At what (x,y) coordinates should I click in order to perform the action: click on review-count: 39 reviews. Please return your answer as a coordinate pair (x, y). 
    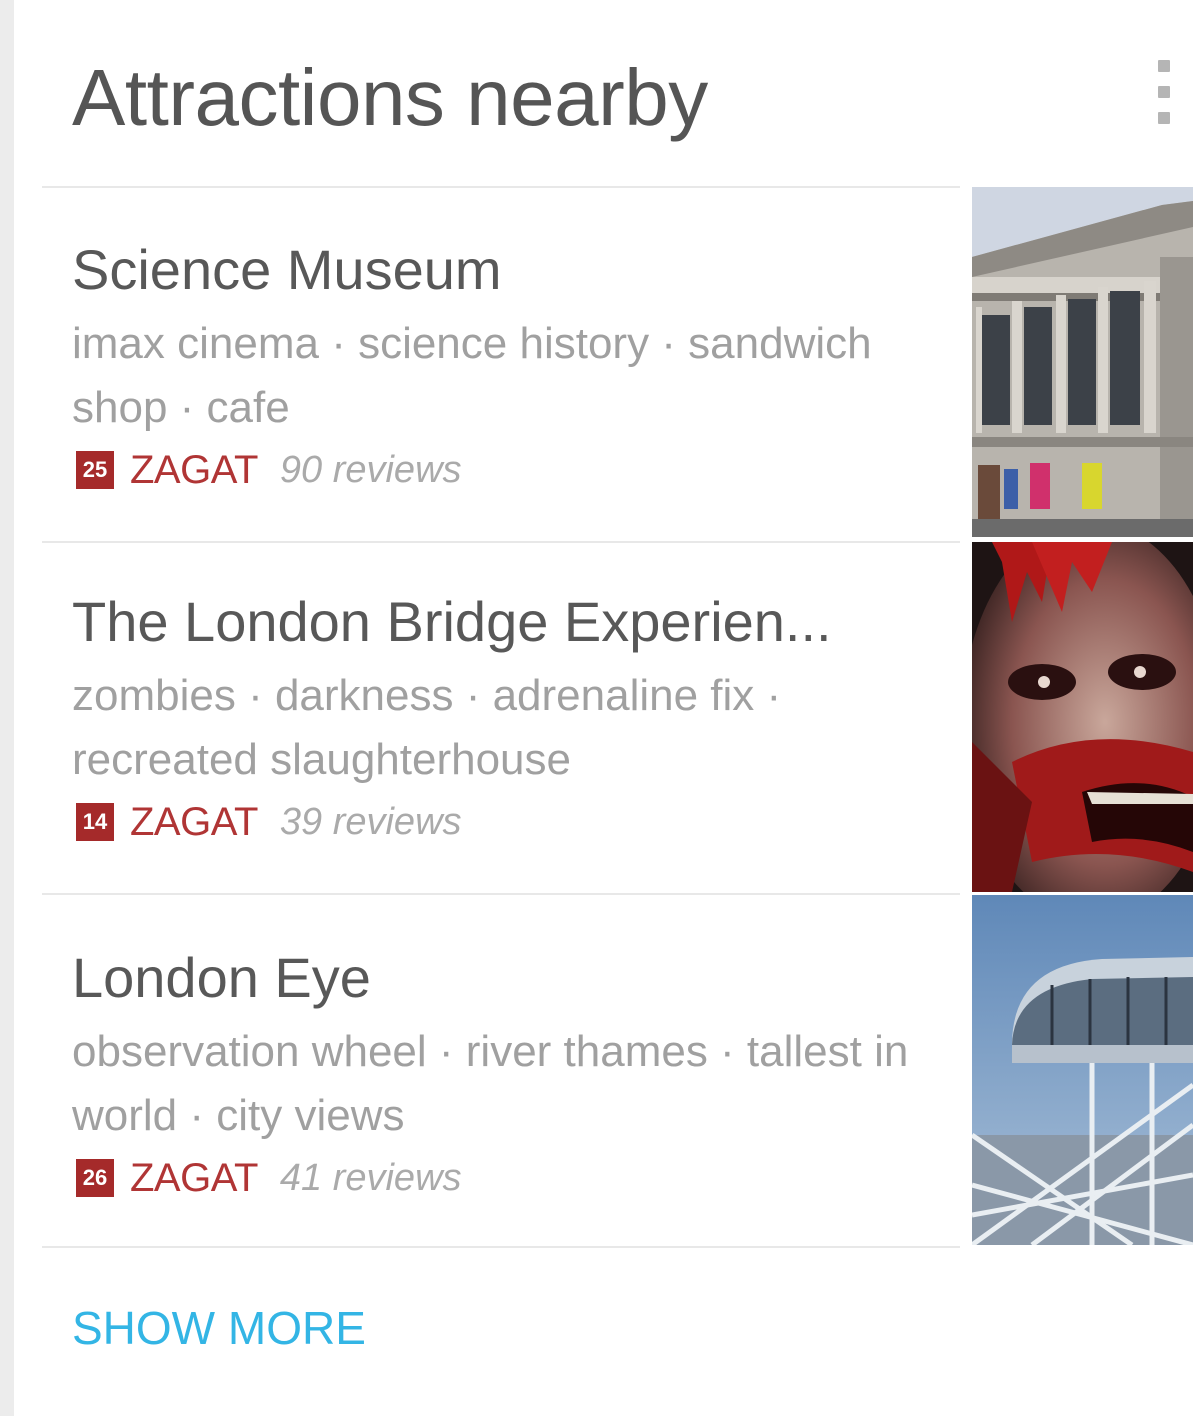
    Looking at the image, I should click on (370, 821).